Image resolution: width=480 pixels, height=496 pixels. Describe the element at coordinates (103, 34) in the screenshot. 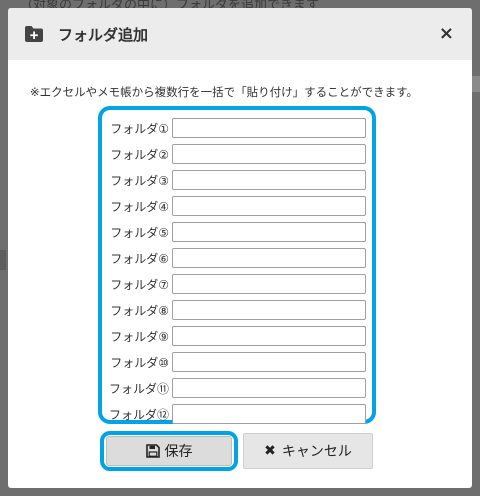

I see `dialog-title: フォルダ追加` at that location.